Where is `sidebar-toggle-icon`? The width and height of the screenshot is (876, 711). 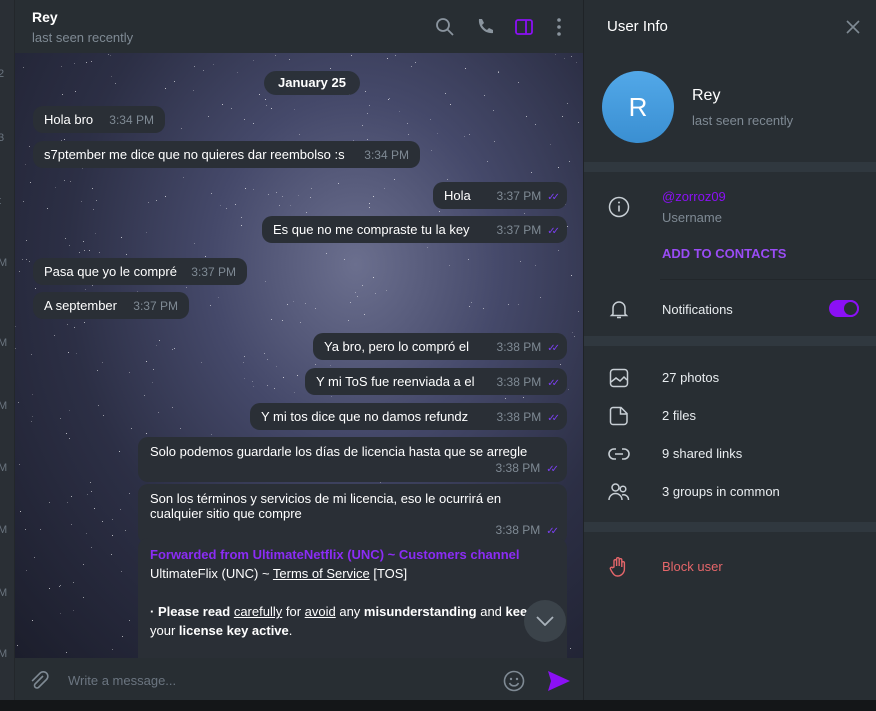 sidebar-toggle-icon is located at coordinates (524, 27).